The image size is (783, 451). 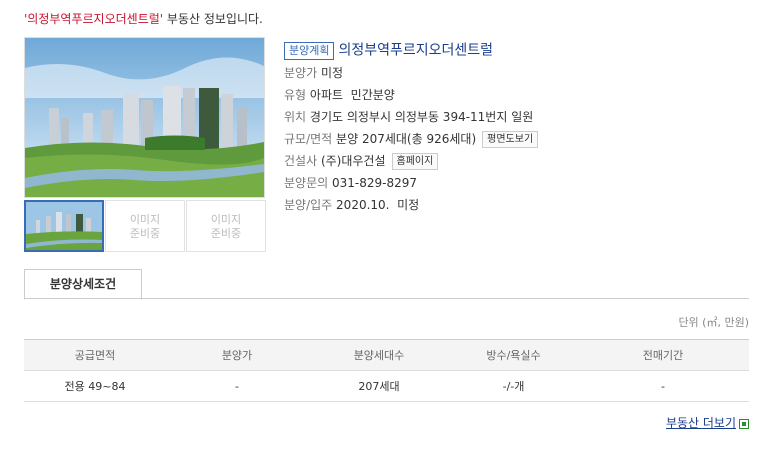 What do you see at coordinates (513, 386) in the screenshot?
I see `cell-rooms-baths: -/-개` at bounding box center [513, 386].